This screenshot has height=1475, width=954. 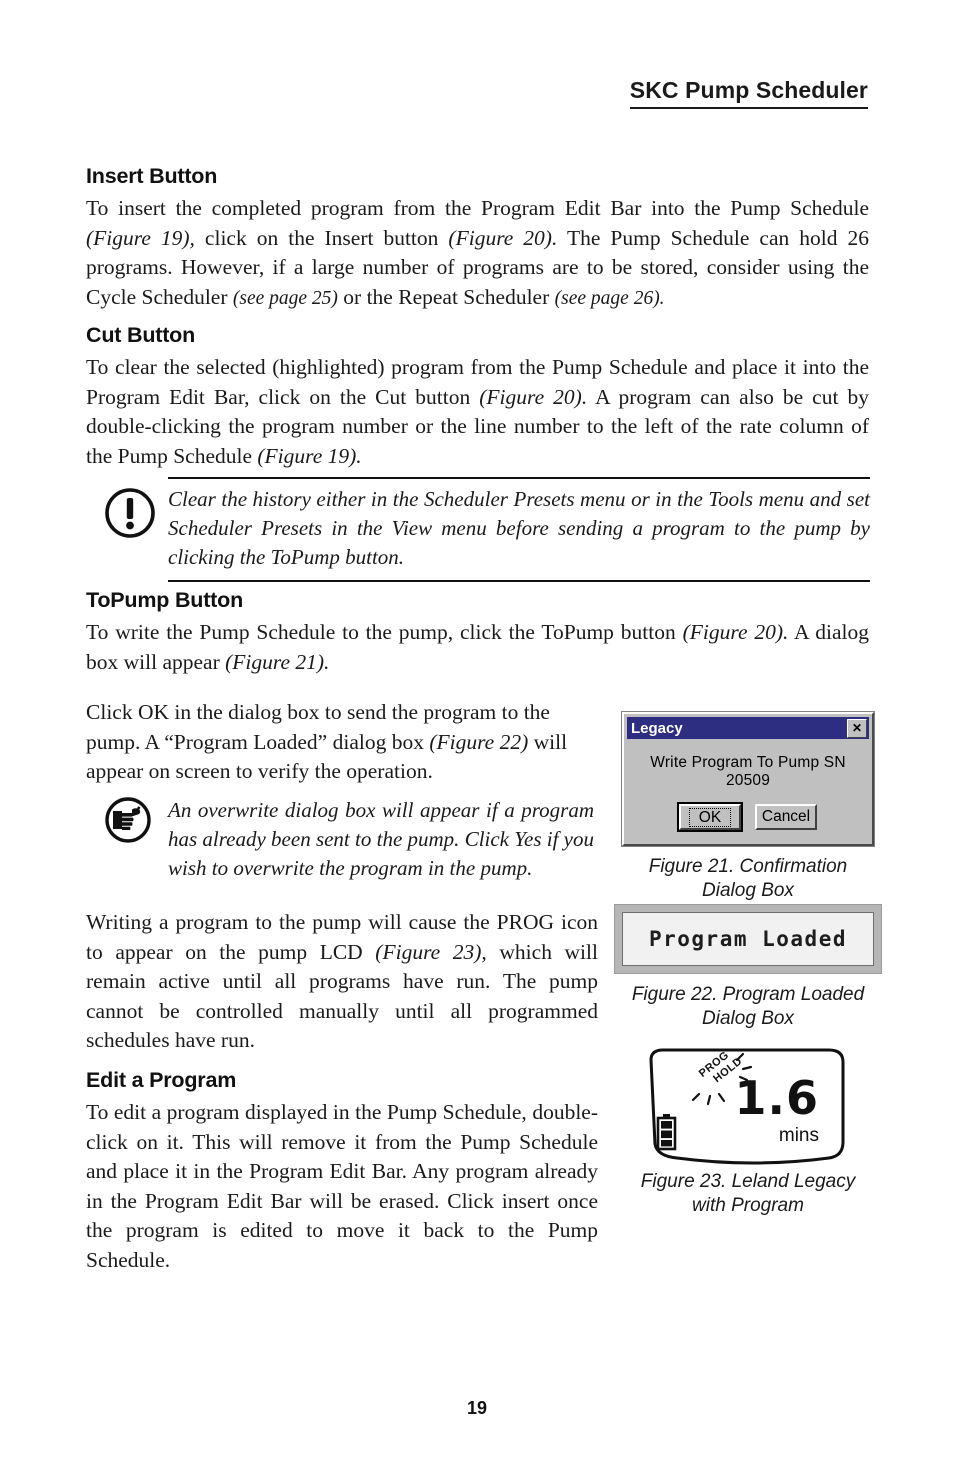 I want to click on page-ref-26: (see page 26)., so click(x=609, y=298).